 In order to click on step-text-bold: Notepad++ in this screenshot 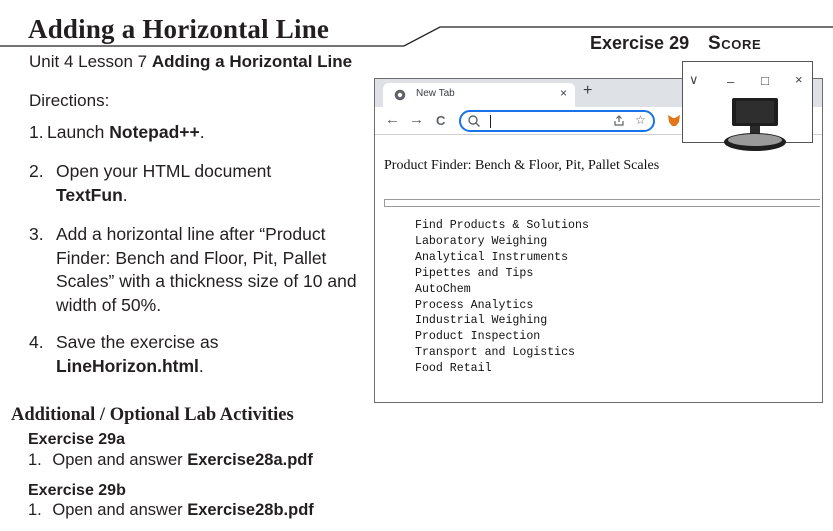, I will do `click(154, 132)`.